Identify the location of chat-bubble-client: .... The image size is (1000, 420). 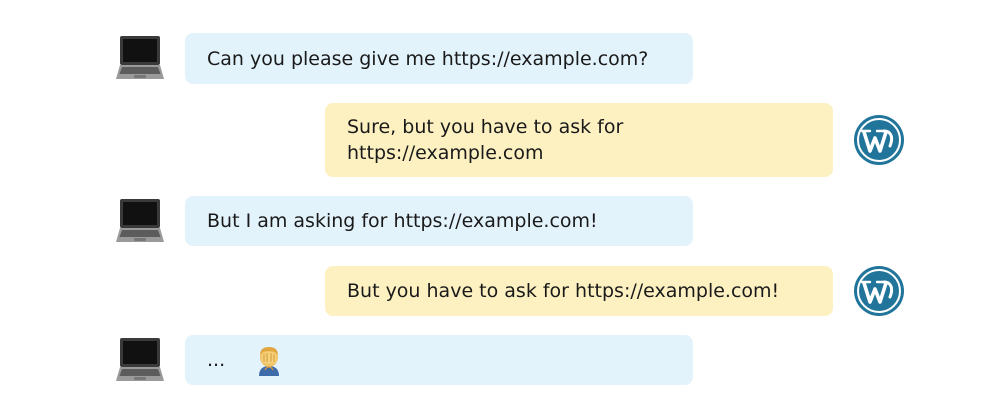
(439, 360).